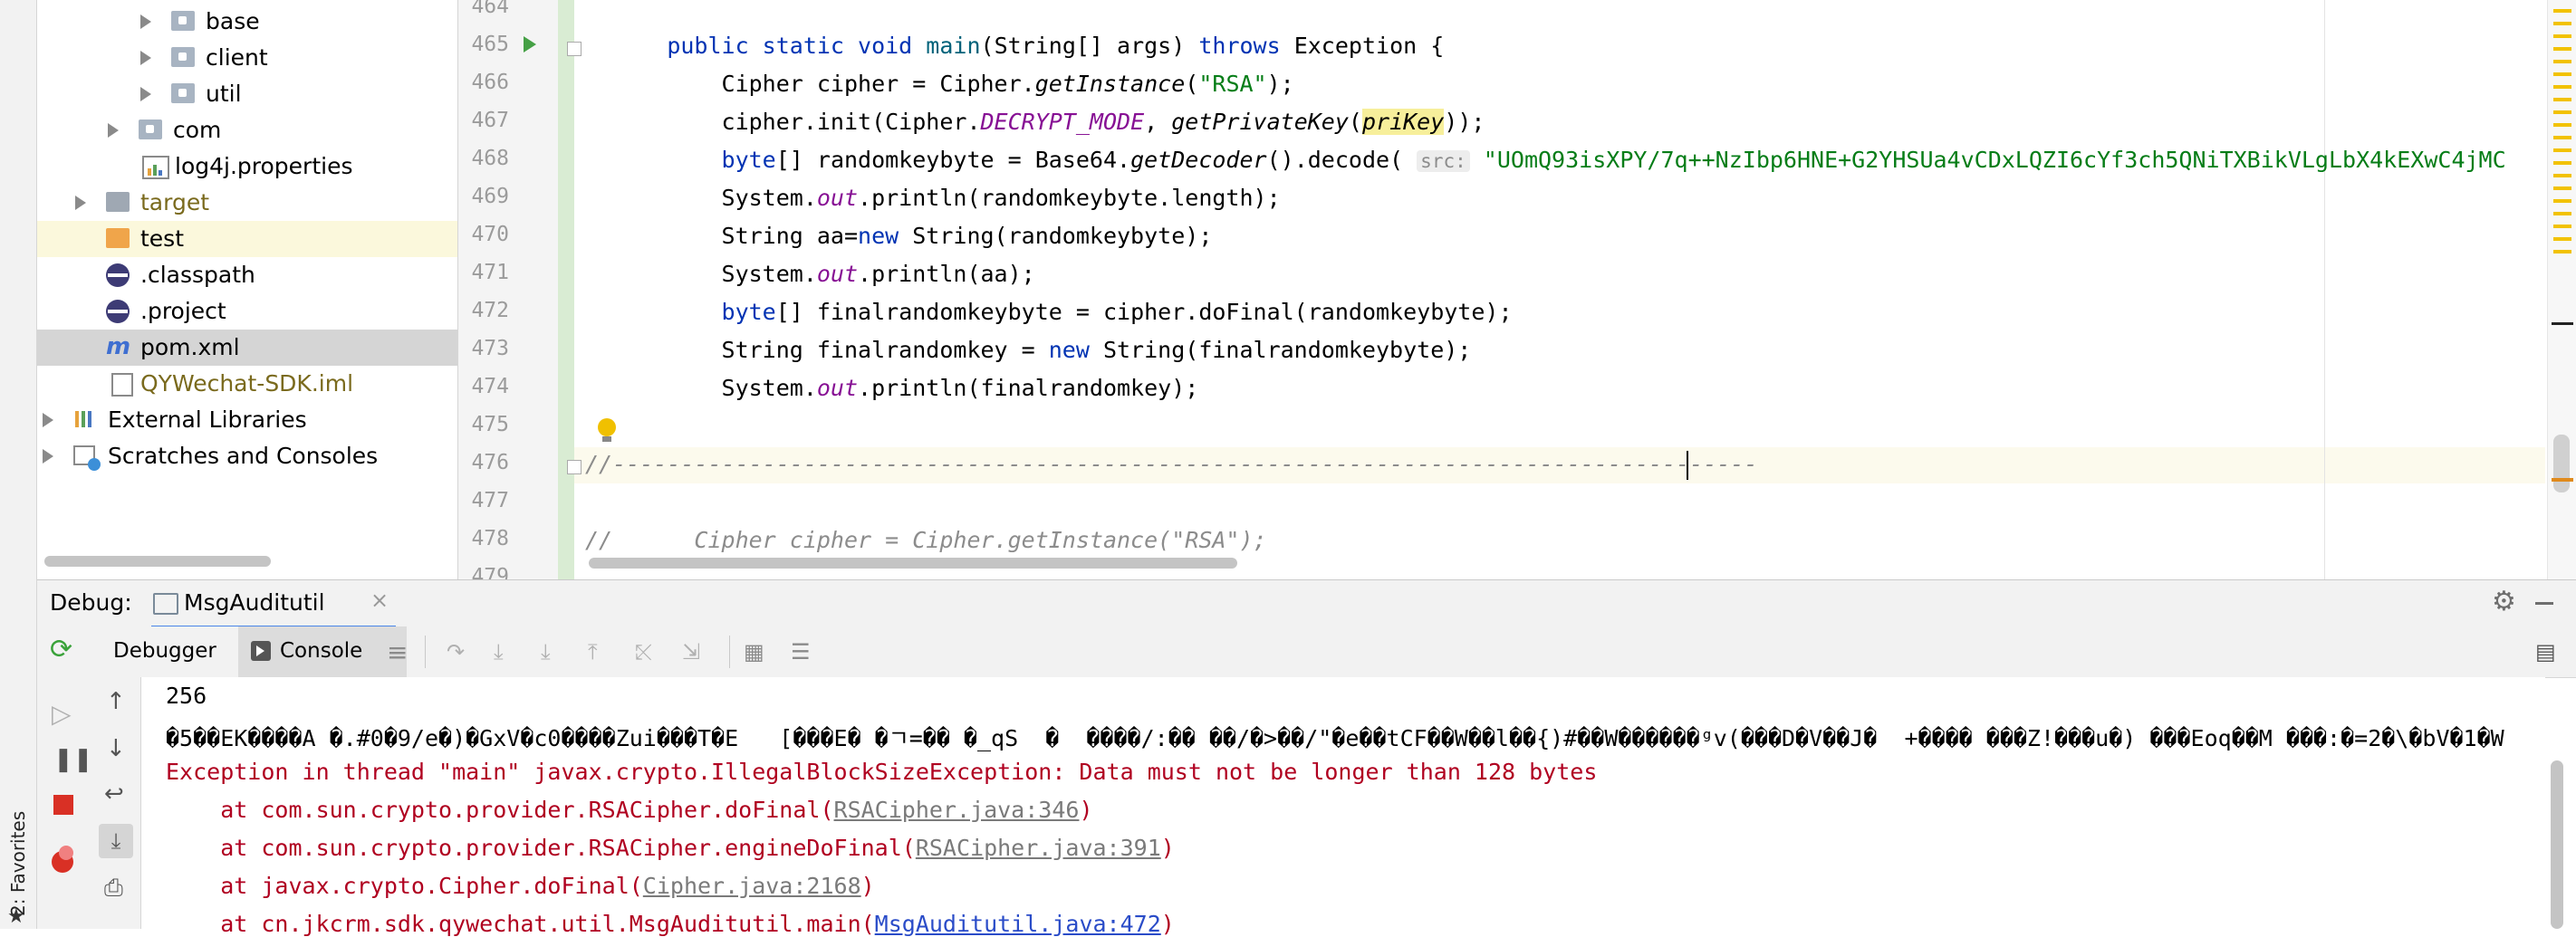  I want to click on code-line-471: System.out.println(aa);, so click(810, 274).